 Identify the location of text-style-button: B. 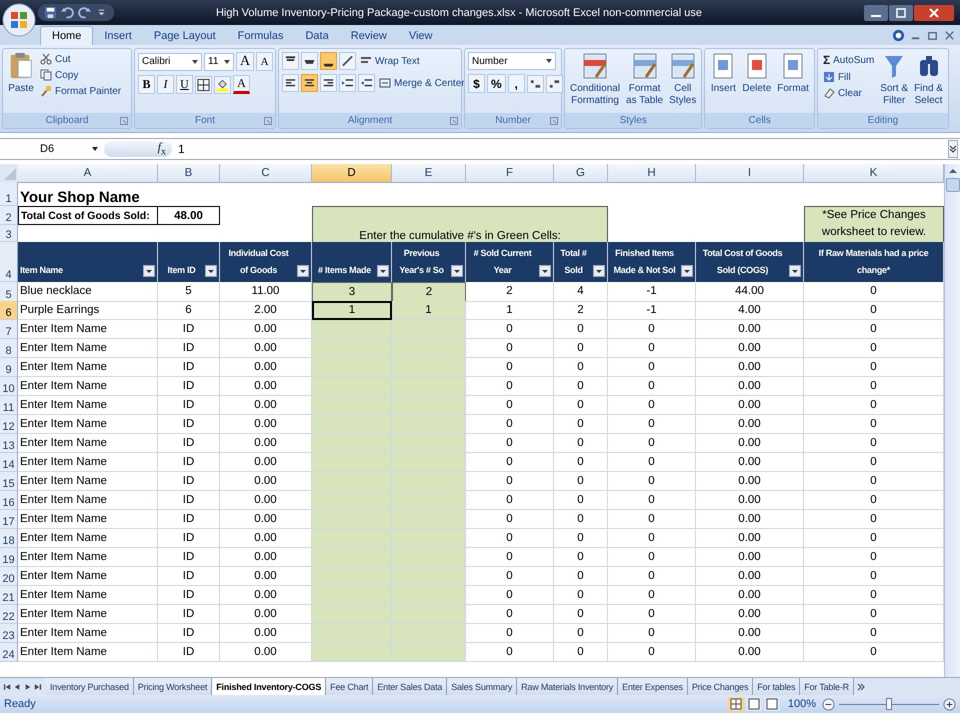
(146, 84).